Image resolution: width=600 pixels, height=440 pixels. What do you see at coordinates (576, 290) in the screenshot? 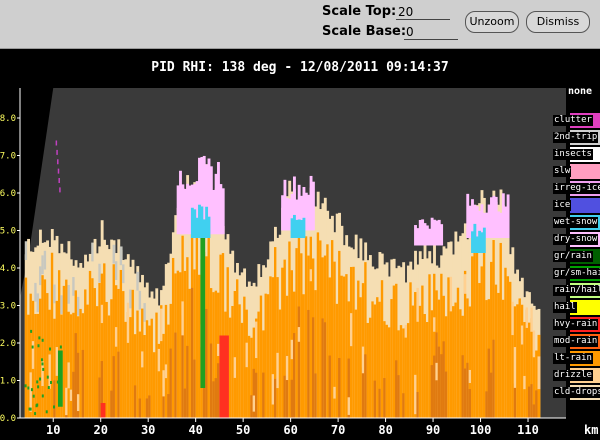
I see `legend-label: rain/hail` at bounding box center [576, 290].